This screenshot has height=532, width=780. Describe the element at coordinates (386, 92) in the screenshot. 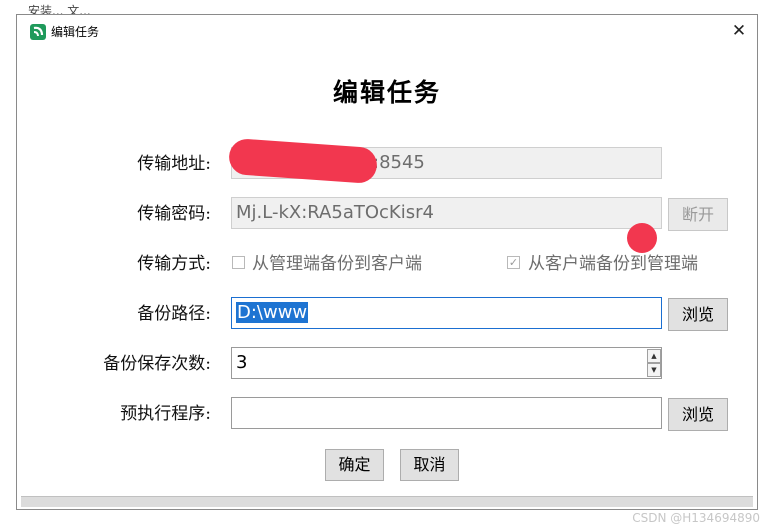

I see `dialog-heading: 编辑任务` at that location.